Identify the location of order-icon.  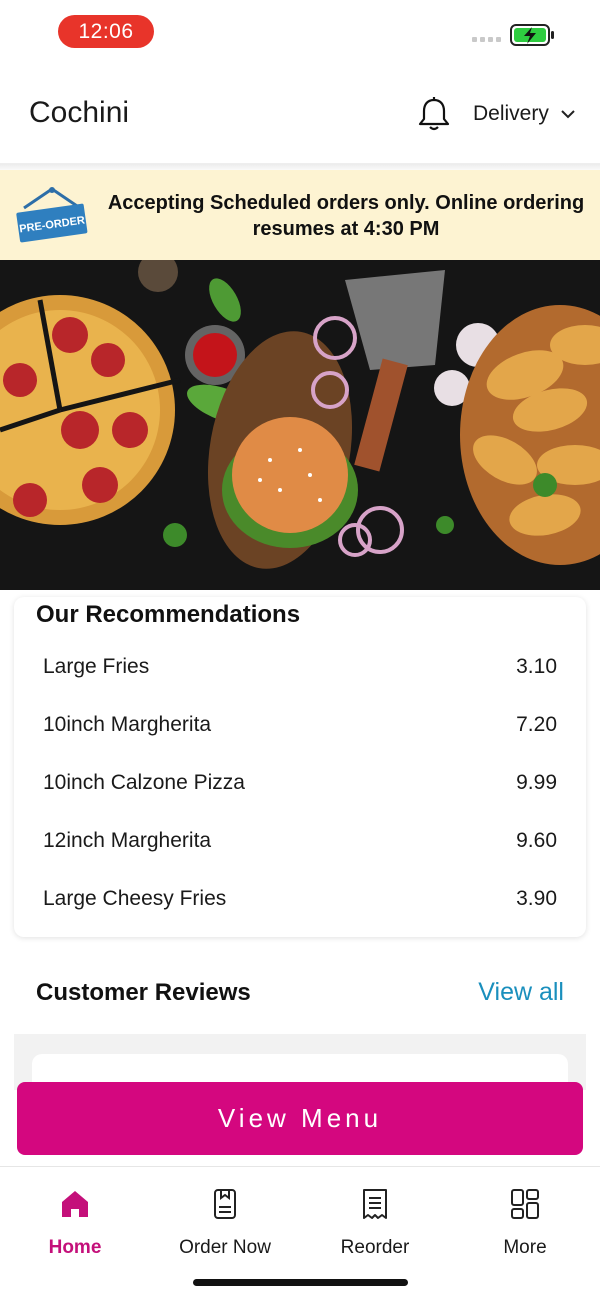
(225, 1204).